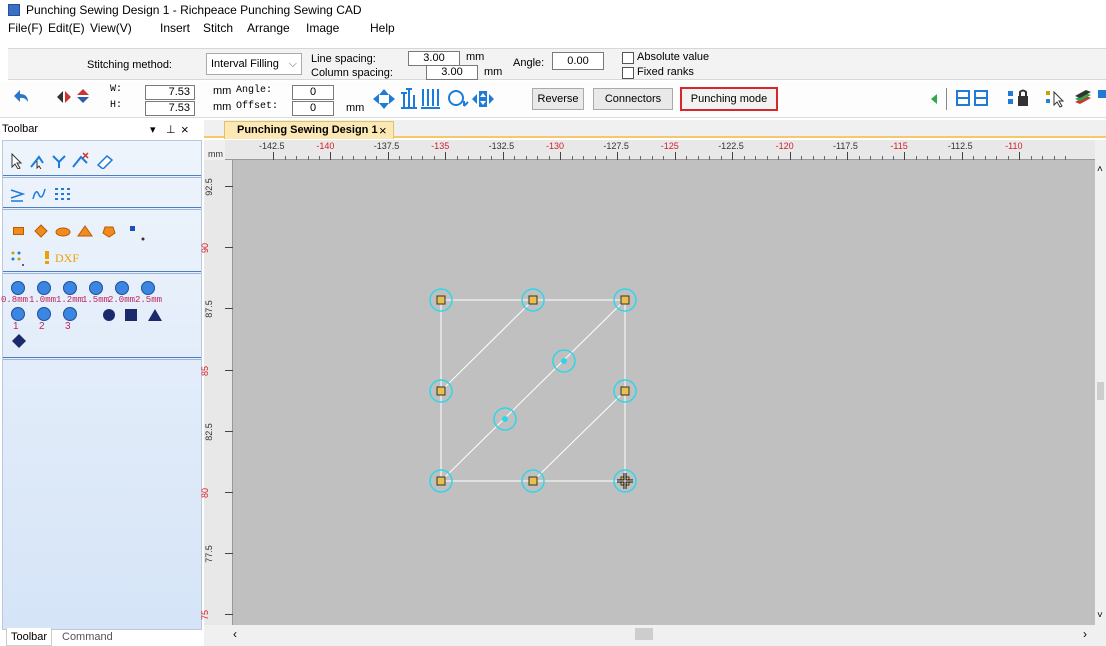  What do you see at coordinates (1014, 146) in the screenshot?
I see `ruler-tick-label: -110` at bounding box center [1014, 146].